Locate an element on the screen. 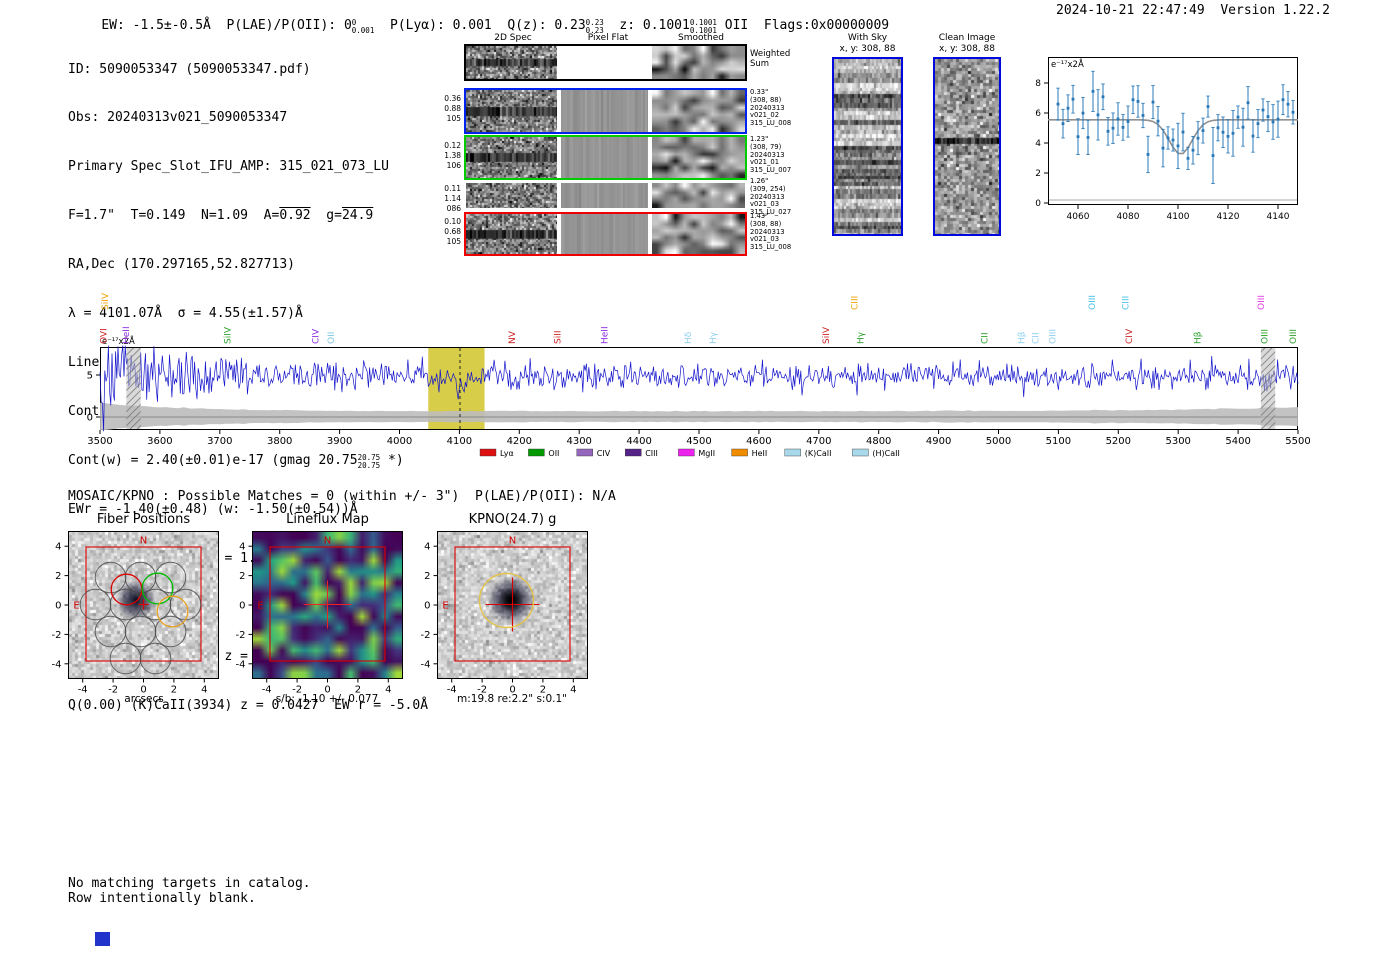 The height and width of the screenshot is (953, 1400). header-z: z: 0.1001 is located at coordinates (646, 25).